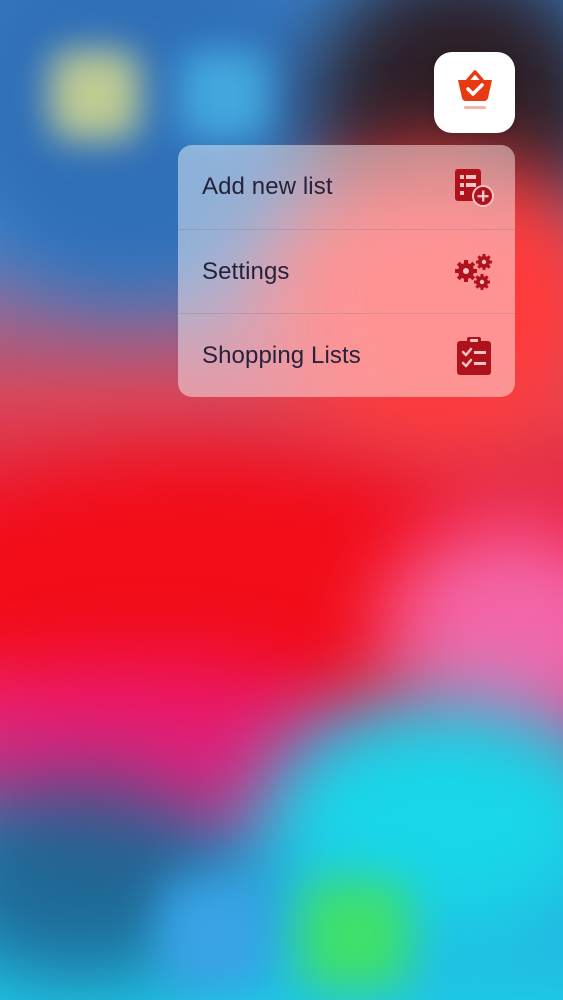 This screenshot has width=563, height=1000. I want to click on shopping-lists-action: Shopping Lists, so click(346, 355).